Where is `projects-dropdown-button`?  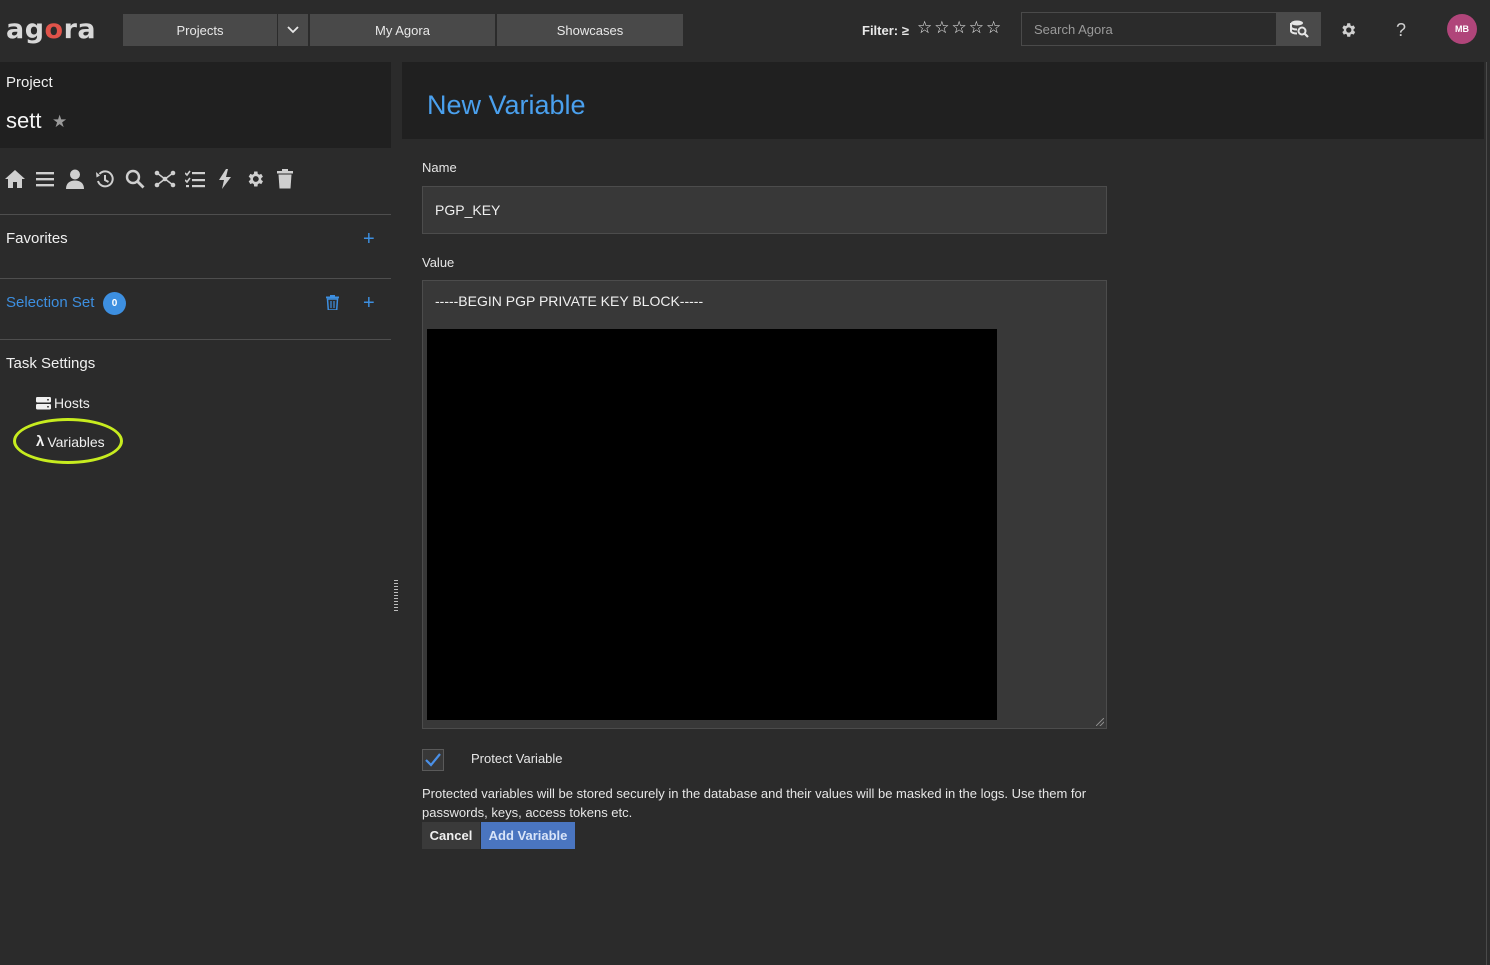
projects-dropdown-button is located at coordinates (293, 30).